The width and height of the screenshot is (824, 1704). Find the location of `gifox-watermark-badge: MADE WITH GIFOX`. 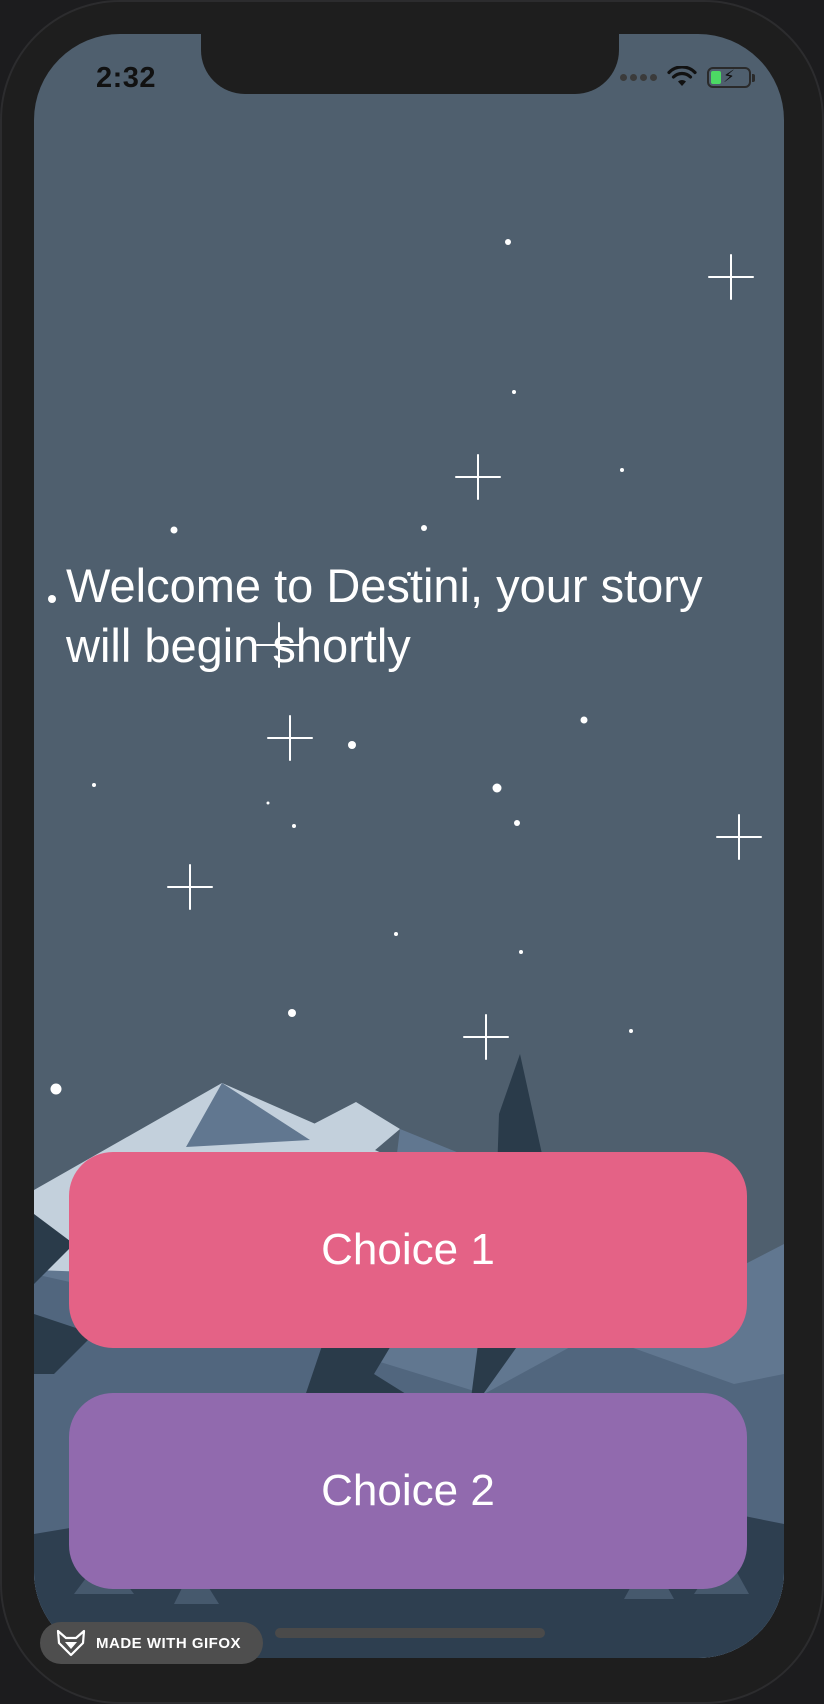

gifox-watermark-badge: MADE WITH GIFOX is located at coordinates (151, 1643).